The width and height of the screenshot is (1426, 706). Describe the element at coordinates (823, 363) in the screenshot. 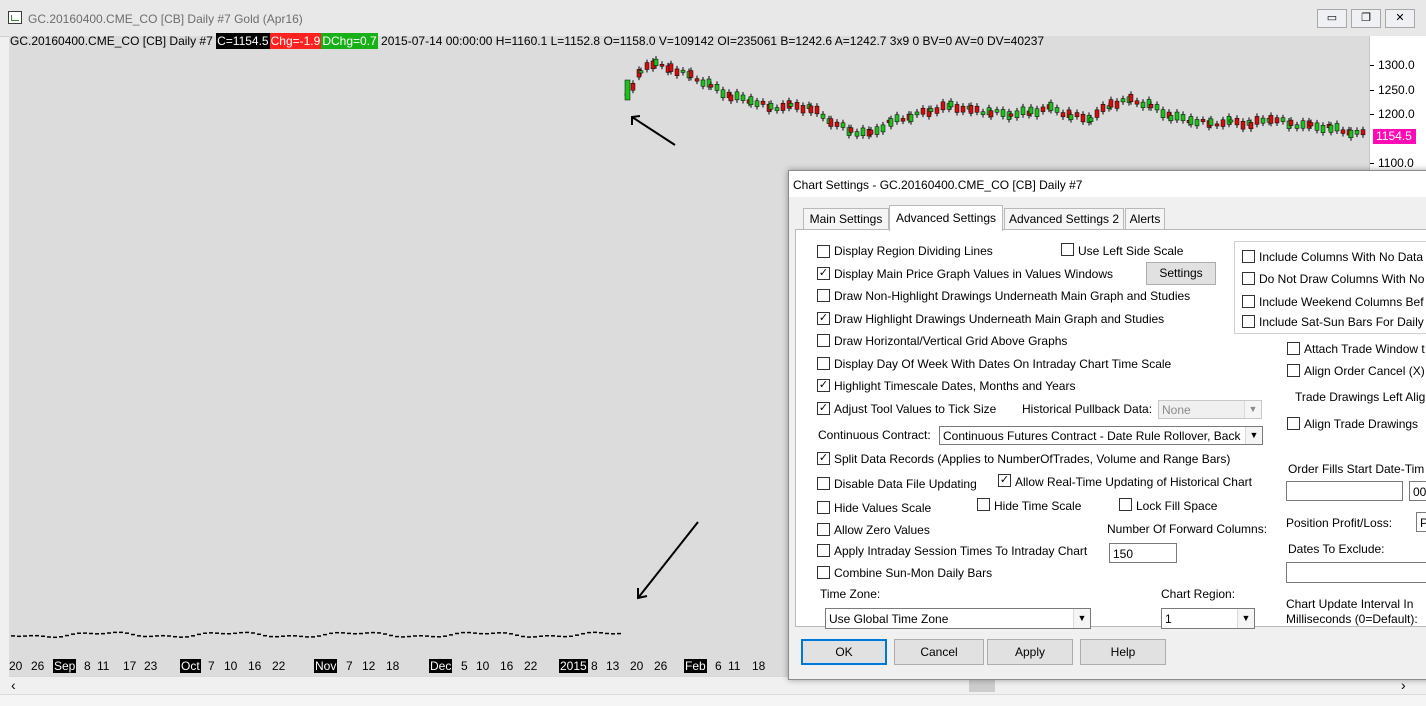

I see `display-day-of-week-checkbox` at that location.